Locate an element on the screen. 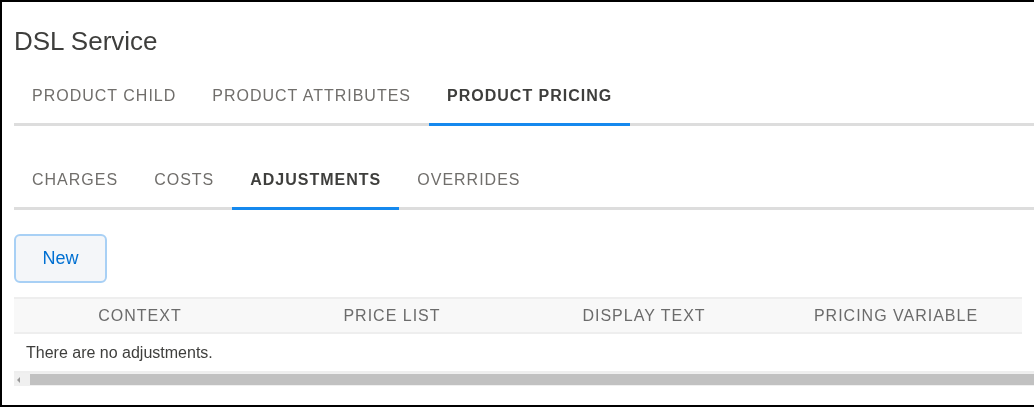 The image size is (1034, 407). tab: PRODUCT CHILD is located at coordinates (104, 97).